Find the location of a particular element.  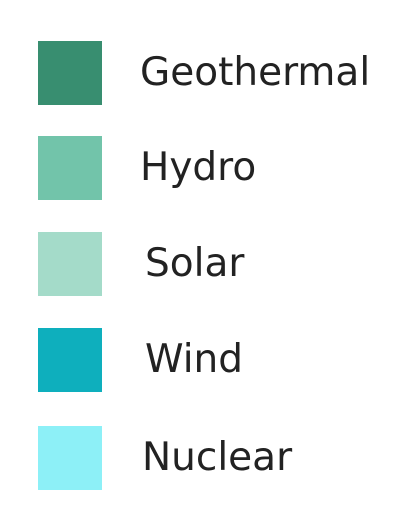

legend-item-solar: Solar is located at coordinates (204, 264).